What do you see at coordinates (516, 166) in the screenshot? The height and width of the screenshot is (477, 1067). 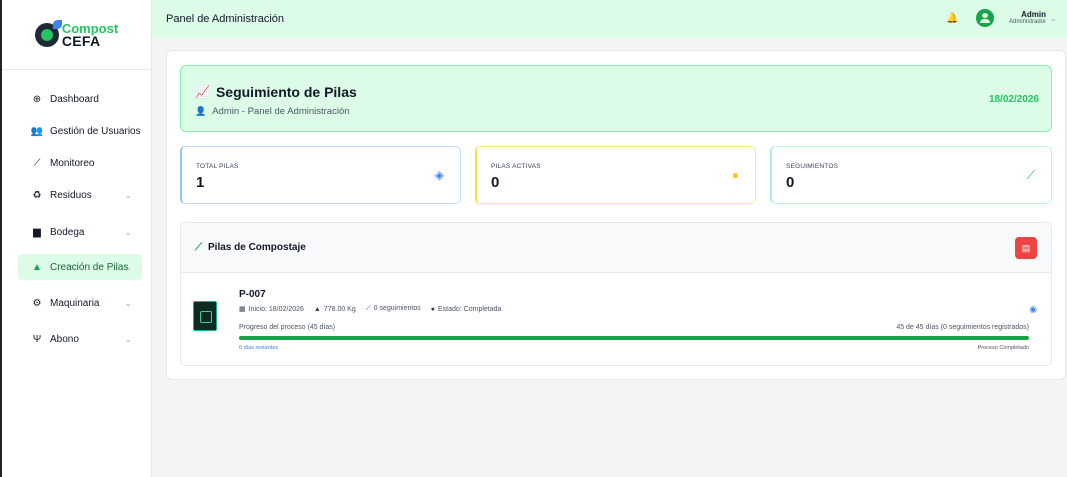 I see `stat-label: PILAS ACTIVAS` at bounding box center [516, 166].